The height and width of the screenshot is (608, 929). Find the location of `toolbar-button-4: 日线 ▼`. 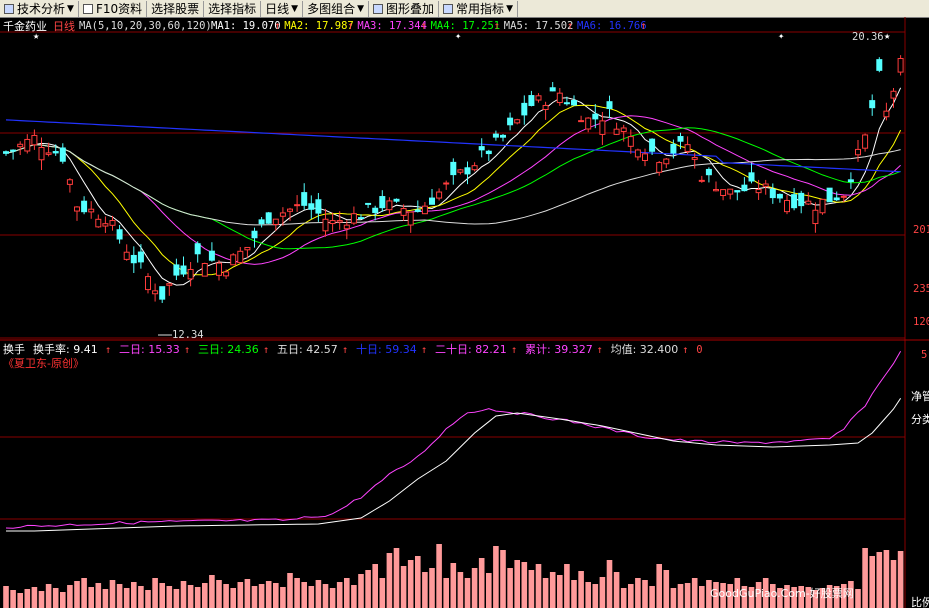

toolbar-button-4: 日线 ▼ is located at coordinates (282, 8).